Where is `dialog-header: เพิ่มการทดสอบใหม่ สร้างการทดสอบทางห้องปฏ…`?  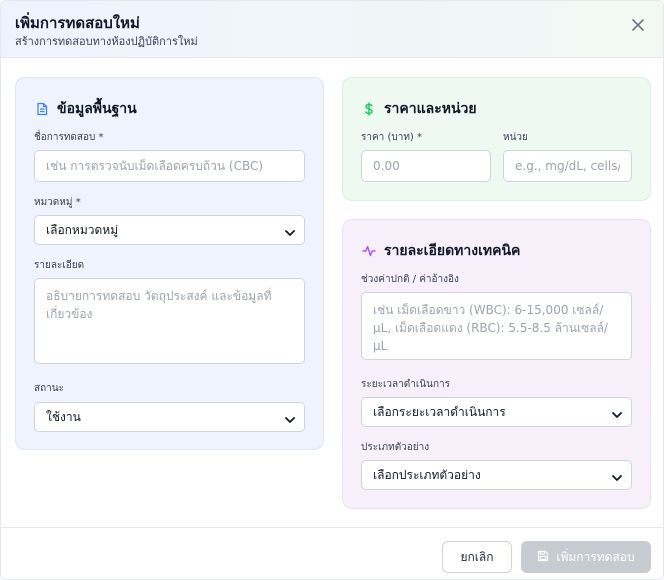
dialog-header: เพิ่มการทดสอบใหม่ สร้างการทดสอบทางห้องปฏ… is located at coordinates (332, 29).